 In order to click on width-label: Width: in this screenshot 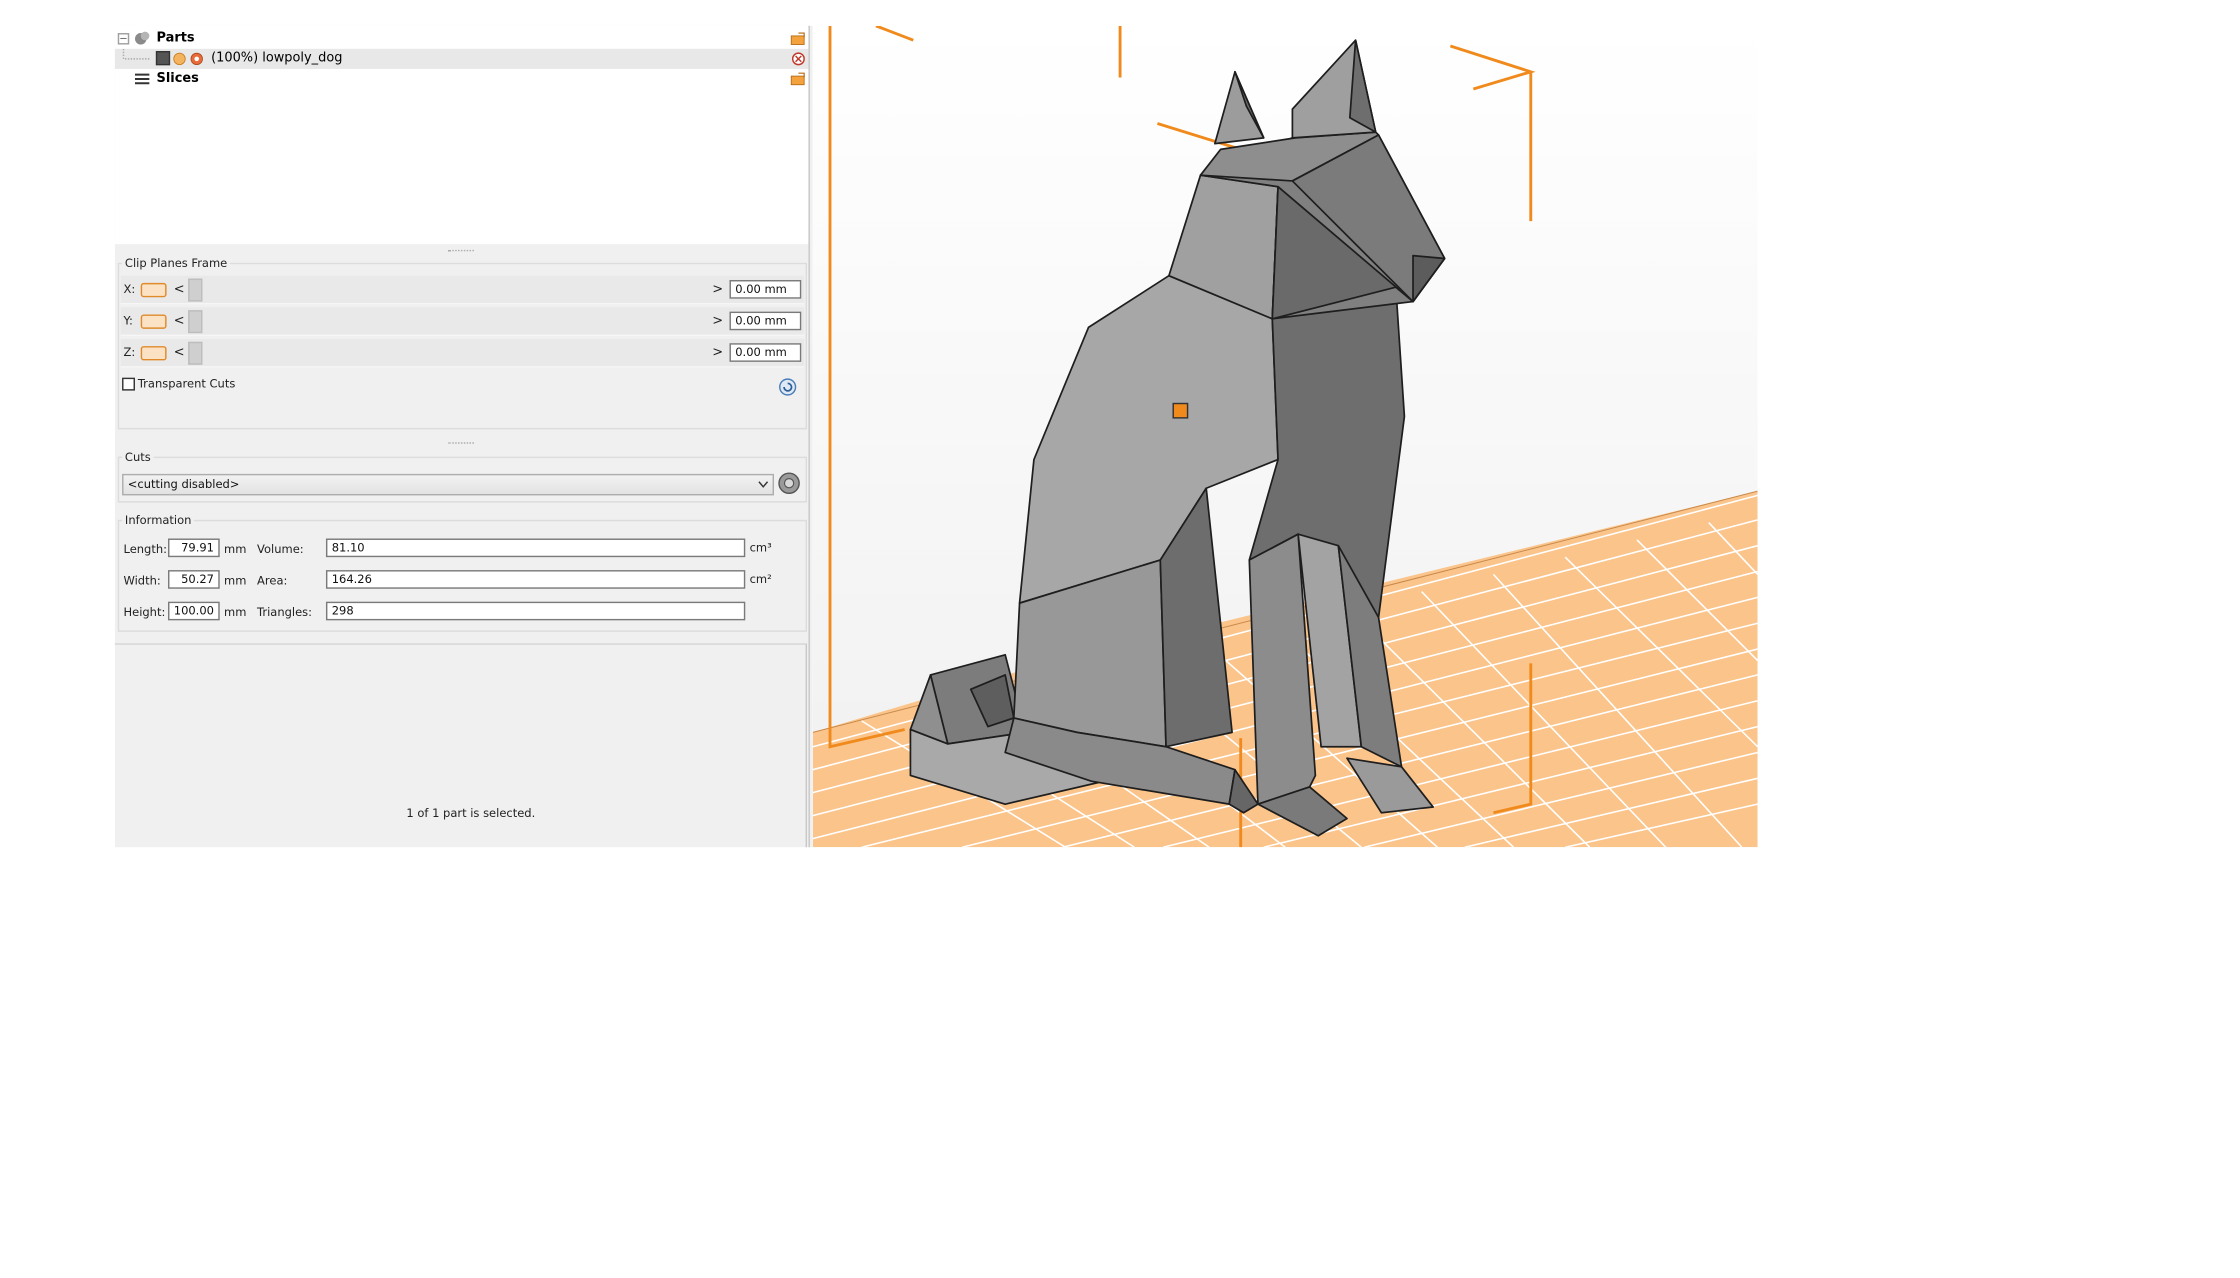, I will do `click(142, 581)`.